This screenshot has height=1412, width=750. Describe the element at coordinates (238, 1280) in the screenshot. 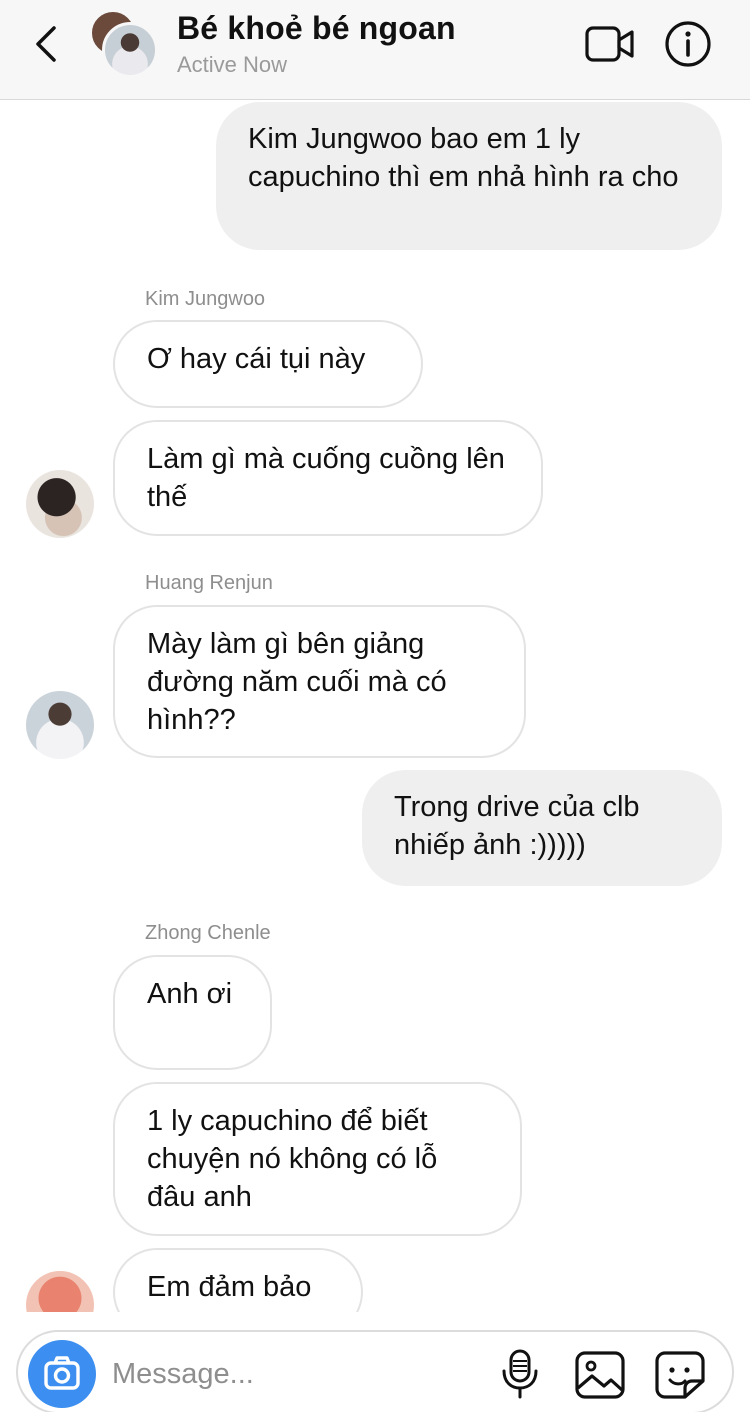

I see `message-bubble-incoming: Em đảm bảo` at that location.